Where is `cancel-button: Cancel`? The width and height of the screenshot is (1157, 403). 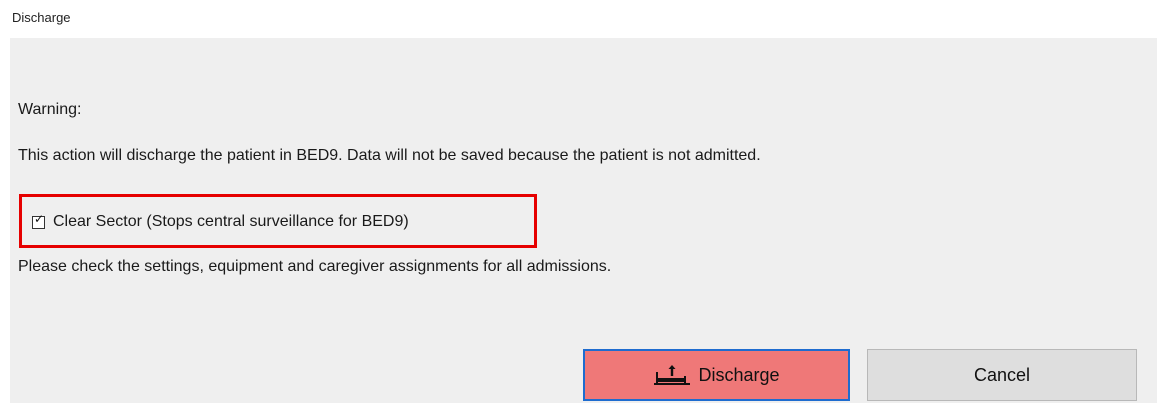 cancel-button: Cancel is located at coordinates (1002, 375).